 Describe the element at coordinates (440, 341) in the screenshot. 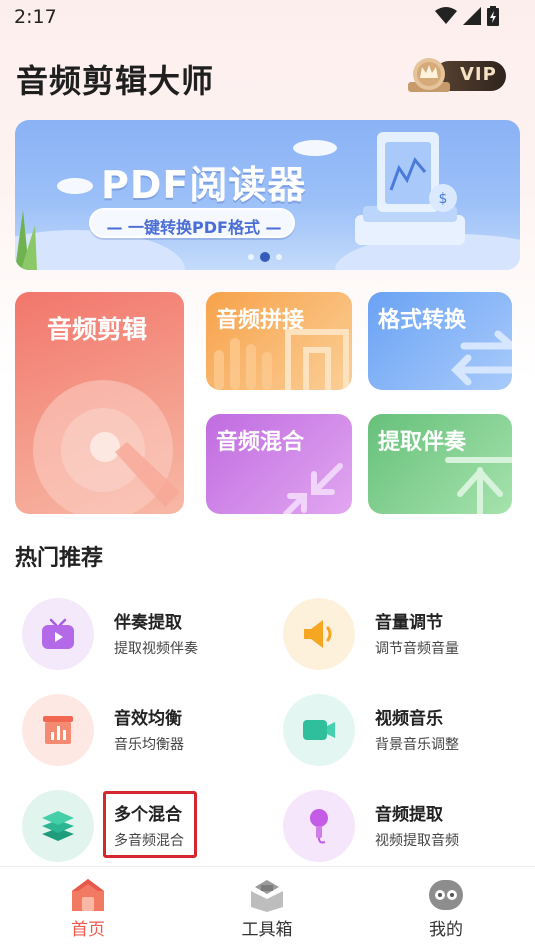

I see `tile-format-convert: 格式转换` at that location.